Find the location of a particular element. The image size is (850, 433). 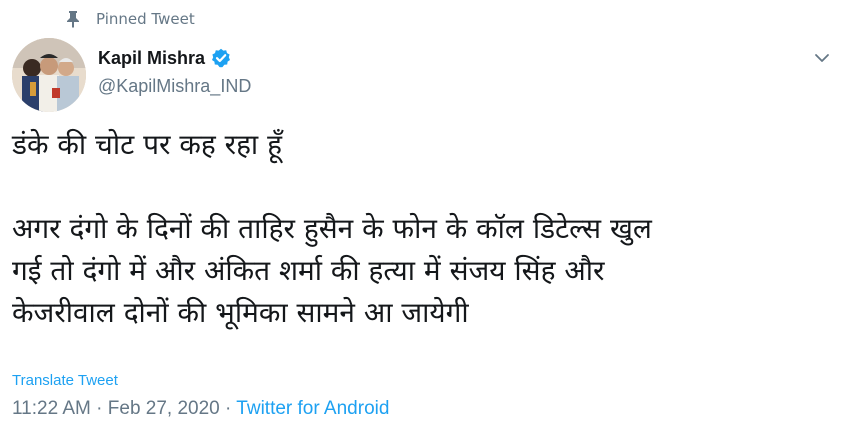

tweet-time: 11:22 AM is located at coordinates (51, 408).